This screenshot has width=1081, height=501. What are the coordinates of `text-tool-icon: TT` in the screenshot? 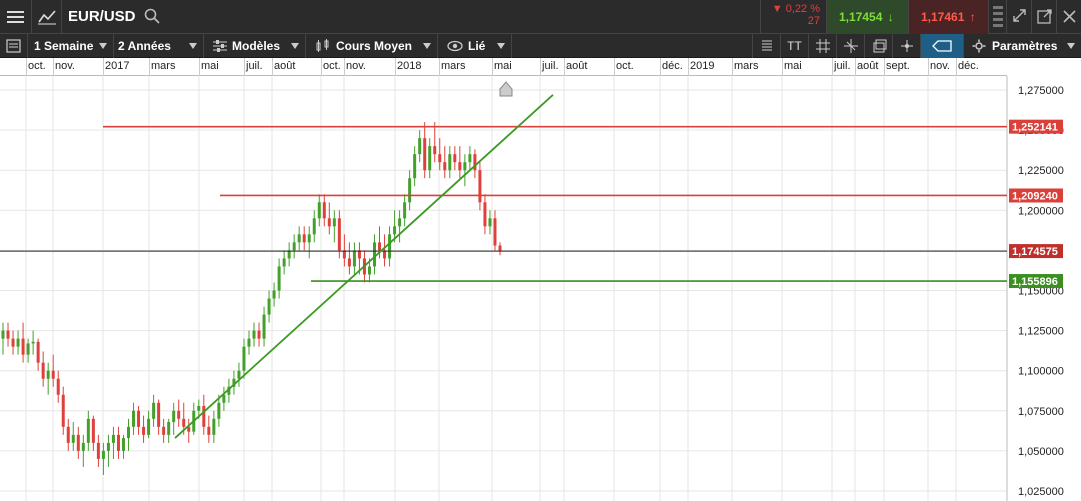 It's located at (794, 46).